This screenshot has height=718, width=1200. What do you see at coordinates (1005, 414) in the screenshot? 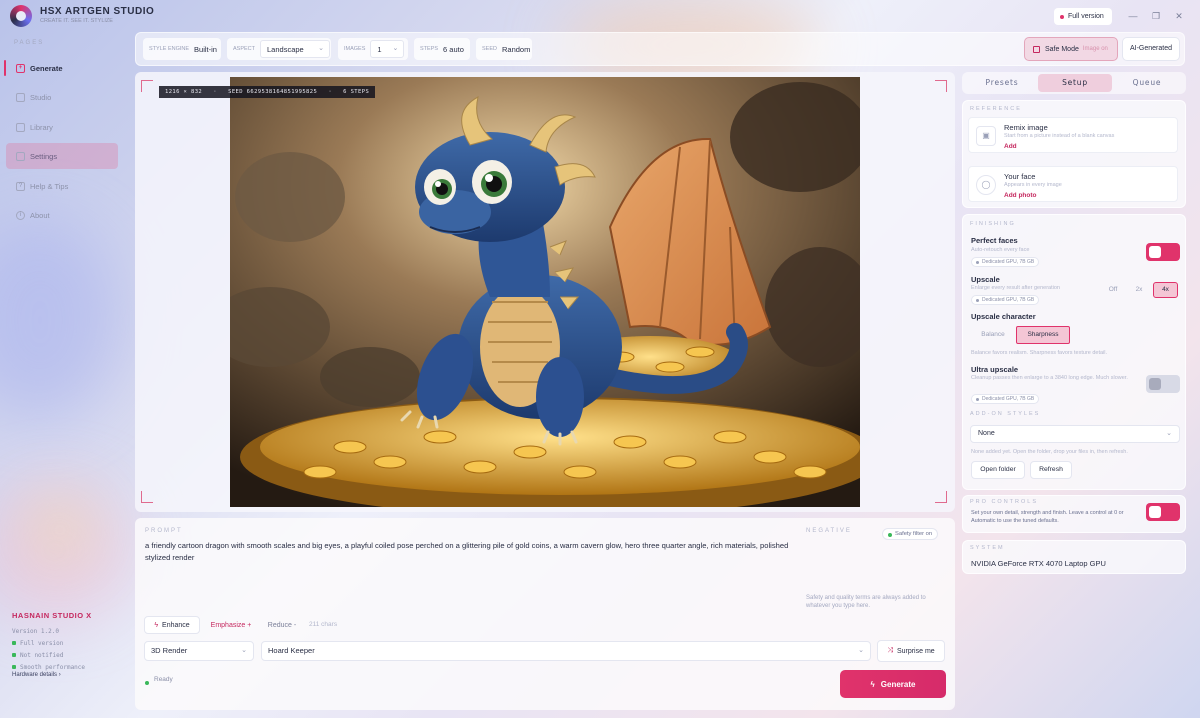
I see `addon-styles-label: ADD-ON STYLES` at bounding box center [1005, 414].